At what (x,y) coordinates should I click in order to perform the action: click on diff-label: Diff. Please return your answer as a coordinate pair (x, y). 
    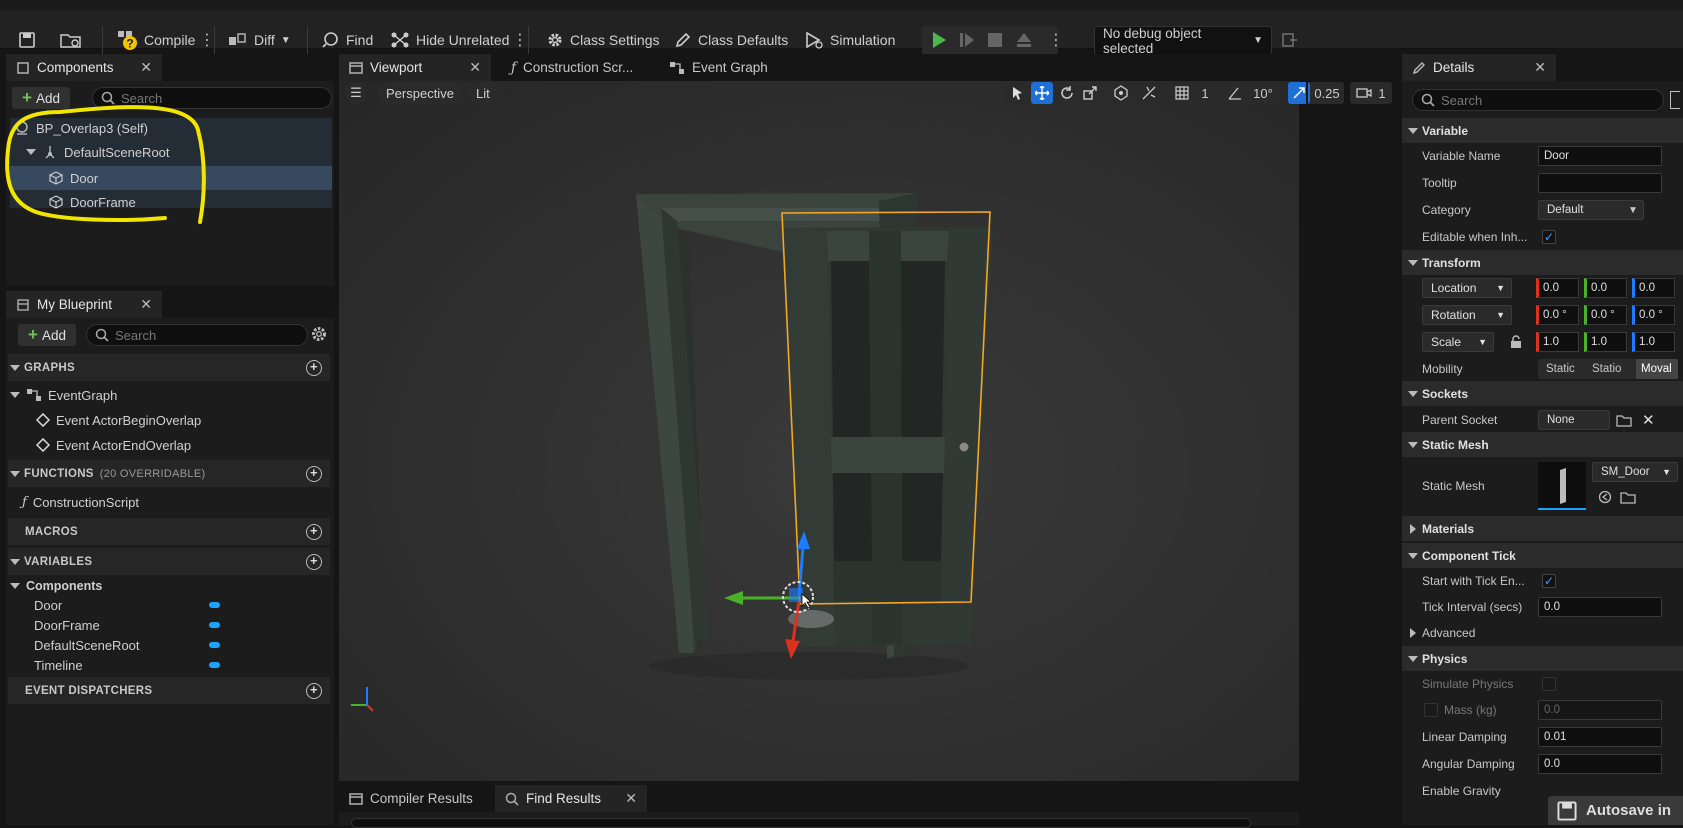
    Looking at the image, I should click on (264, 40).